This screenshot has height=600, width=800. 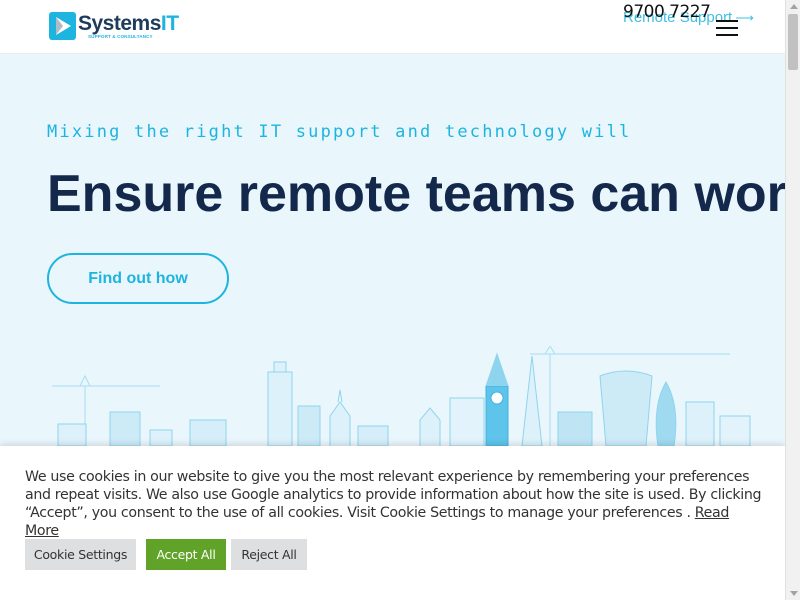 What do you see at coordinates (794, 6) in the screenshot?
I see `scroll-up-arrow-icon` at bounding box center [794, 6].